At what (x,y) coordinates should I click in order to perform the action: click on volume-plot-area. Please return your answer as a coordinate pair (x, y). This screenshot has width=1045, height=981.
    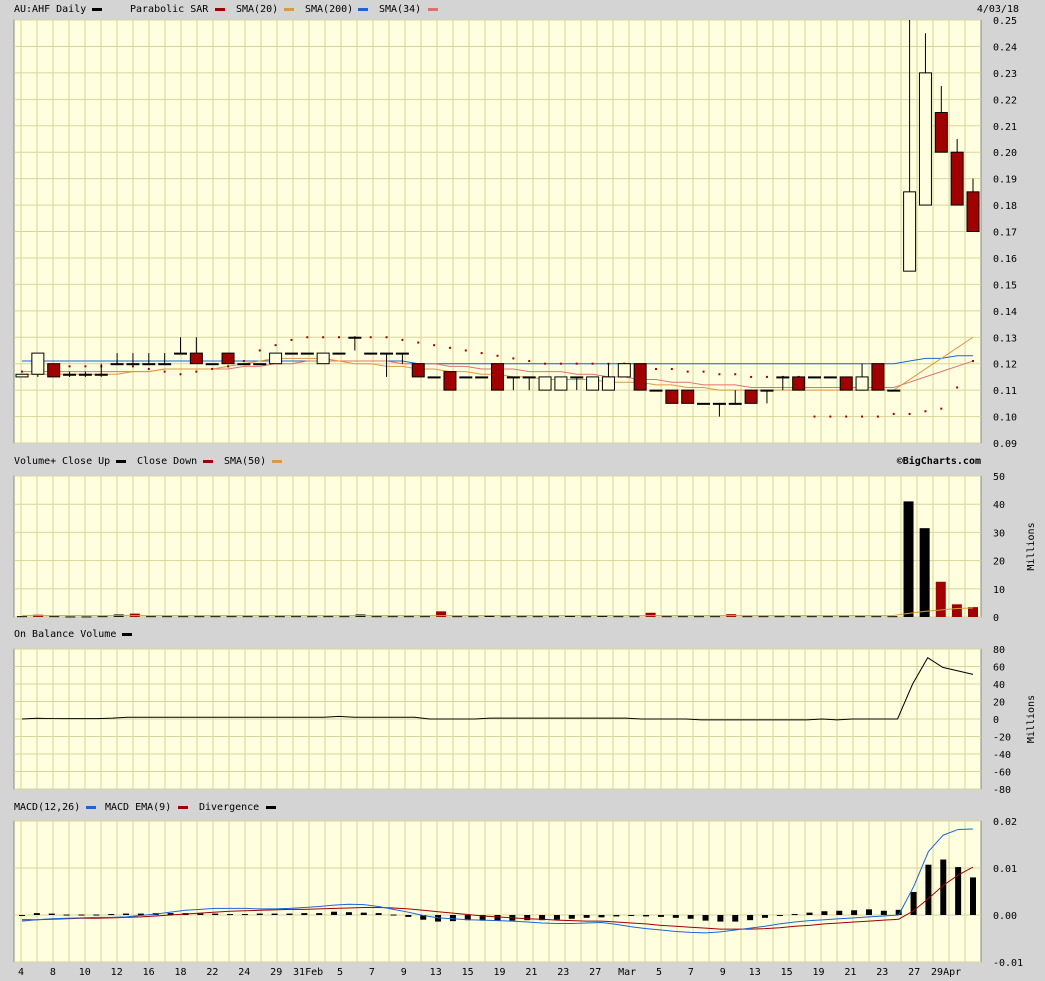
    Looking at the image, I should click on (497, 546).